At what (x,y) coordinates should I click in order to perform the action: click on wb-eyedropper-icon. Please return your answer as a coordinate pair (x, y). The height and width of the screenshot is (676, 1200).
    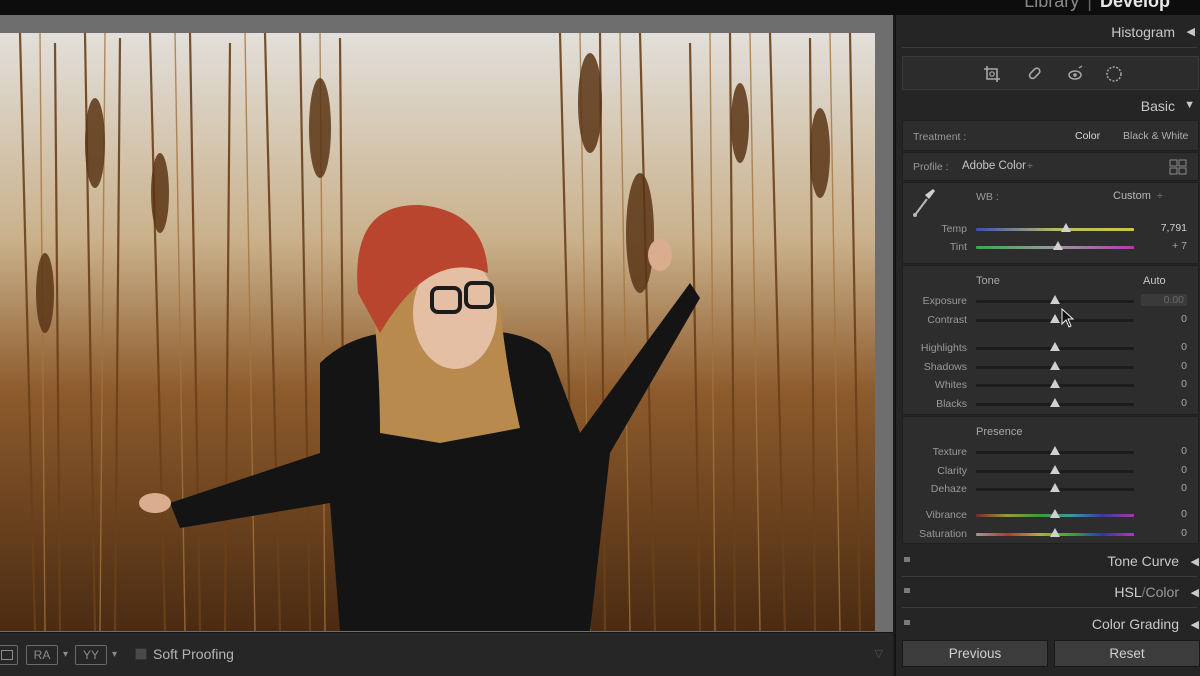
    Looking at the image, I should click on (924, 203).